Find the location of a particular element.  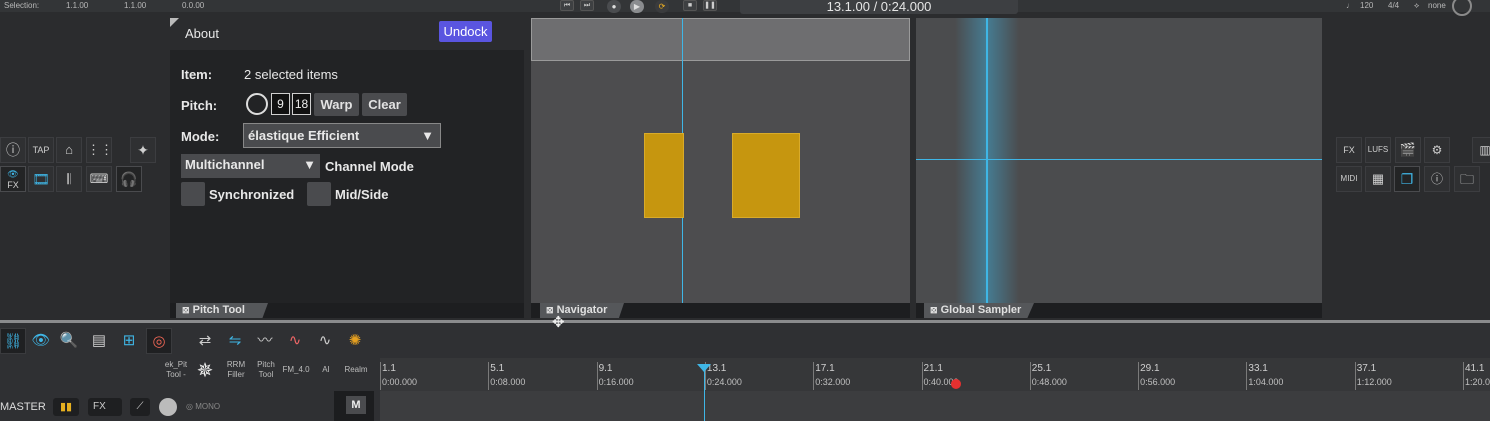

time-display: 13.1.00 / 0:24.000 is located at coordinates (879, 7).